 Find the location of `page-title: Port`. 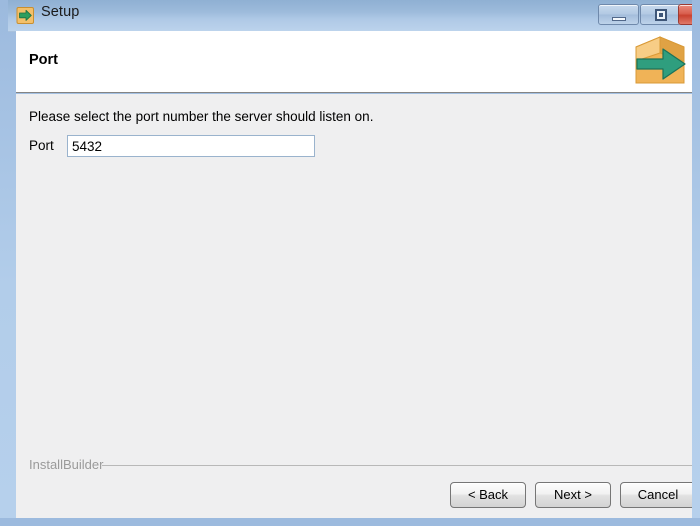

page-title: Port is located at coordinates (43, 60).